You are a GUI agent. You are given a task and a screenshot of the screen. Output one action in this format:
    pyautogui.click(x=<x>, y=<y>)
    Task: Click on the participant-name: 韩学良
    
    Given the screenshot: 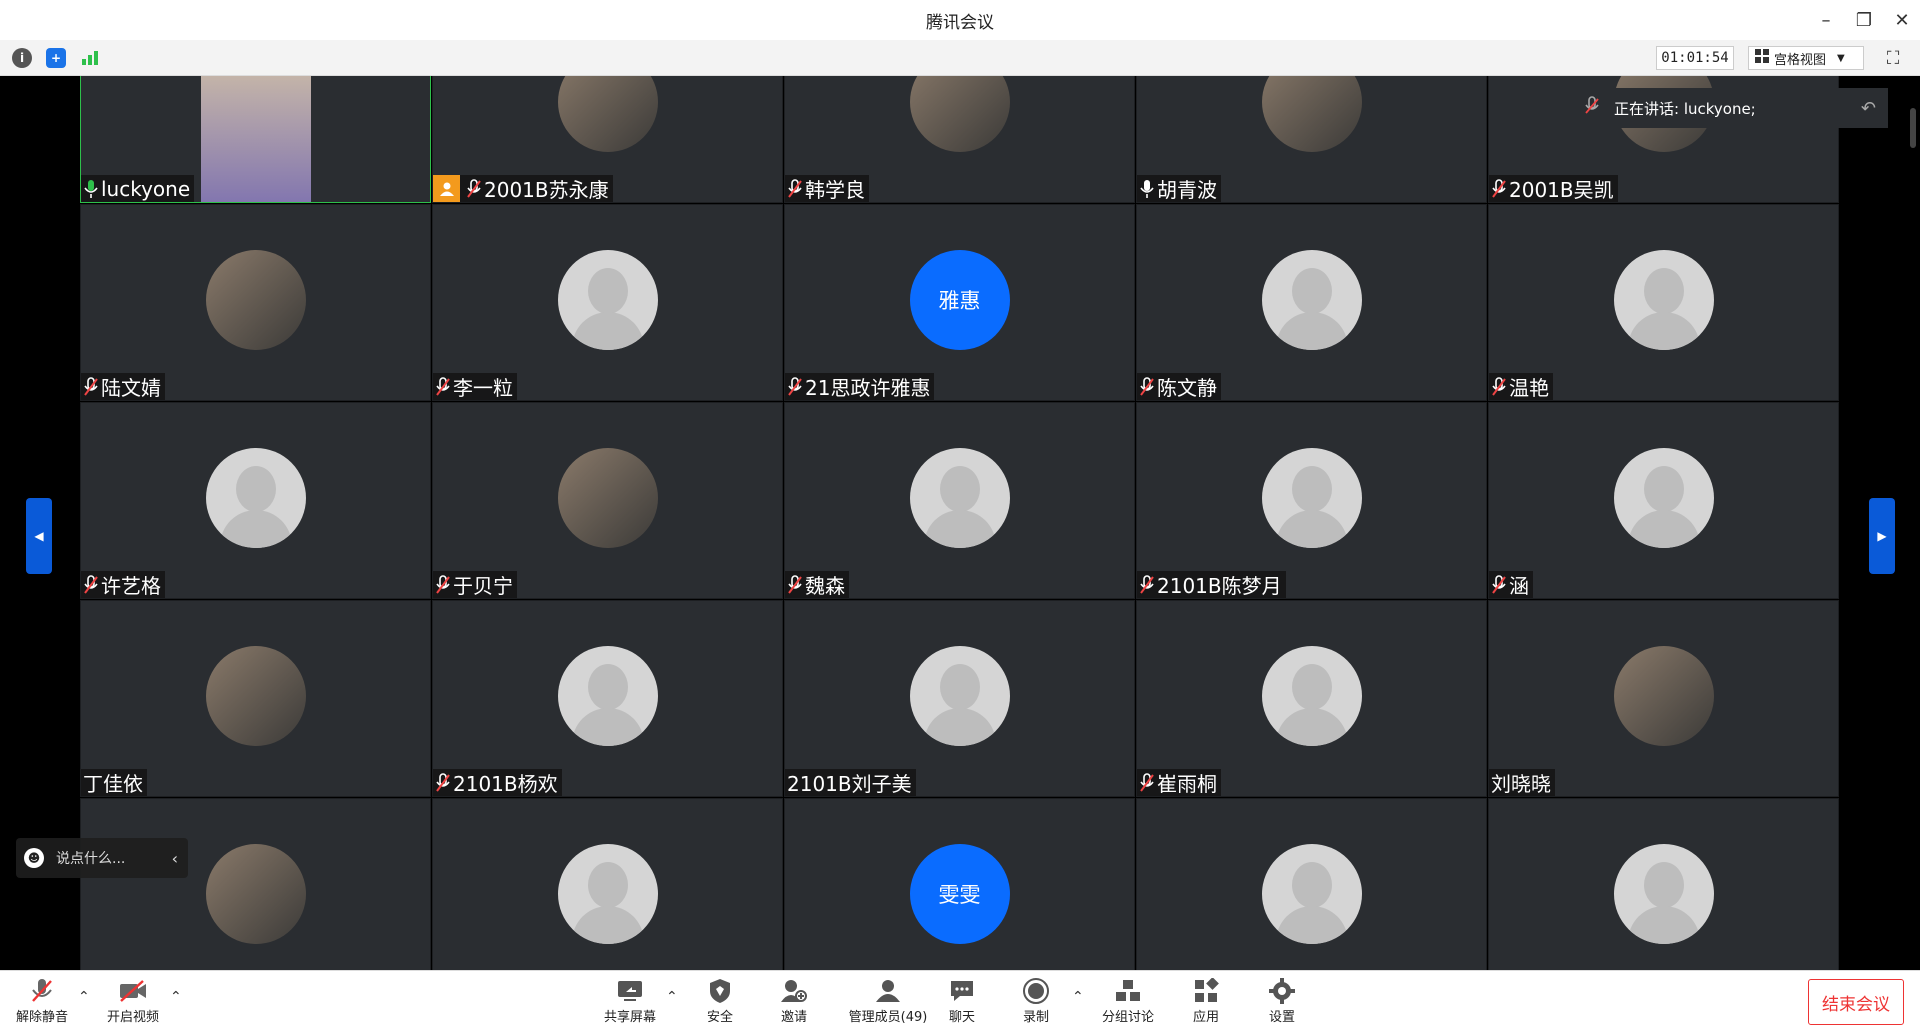 What is the action you would take?
    pyautogui.click(x=835, y=190)
    